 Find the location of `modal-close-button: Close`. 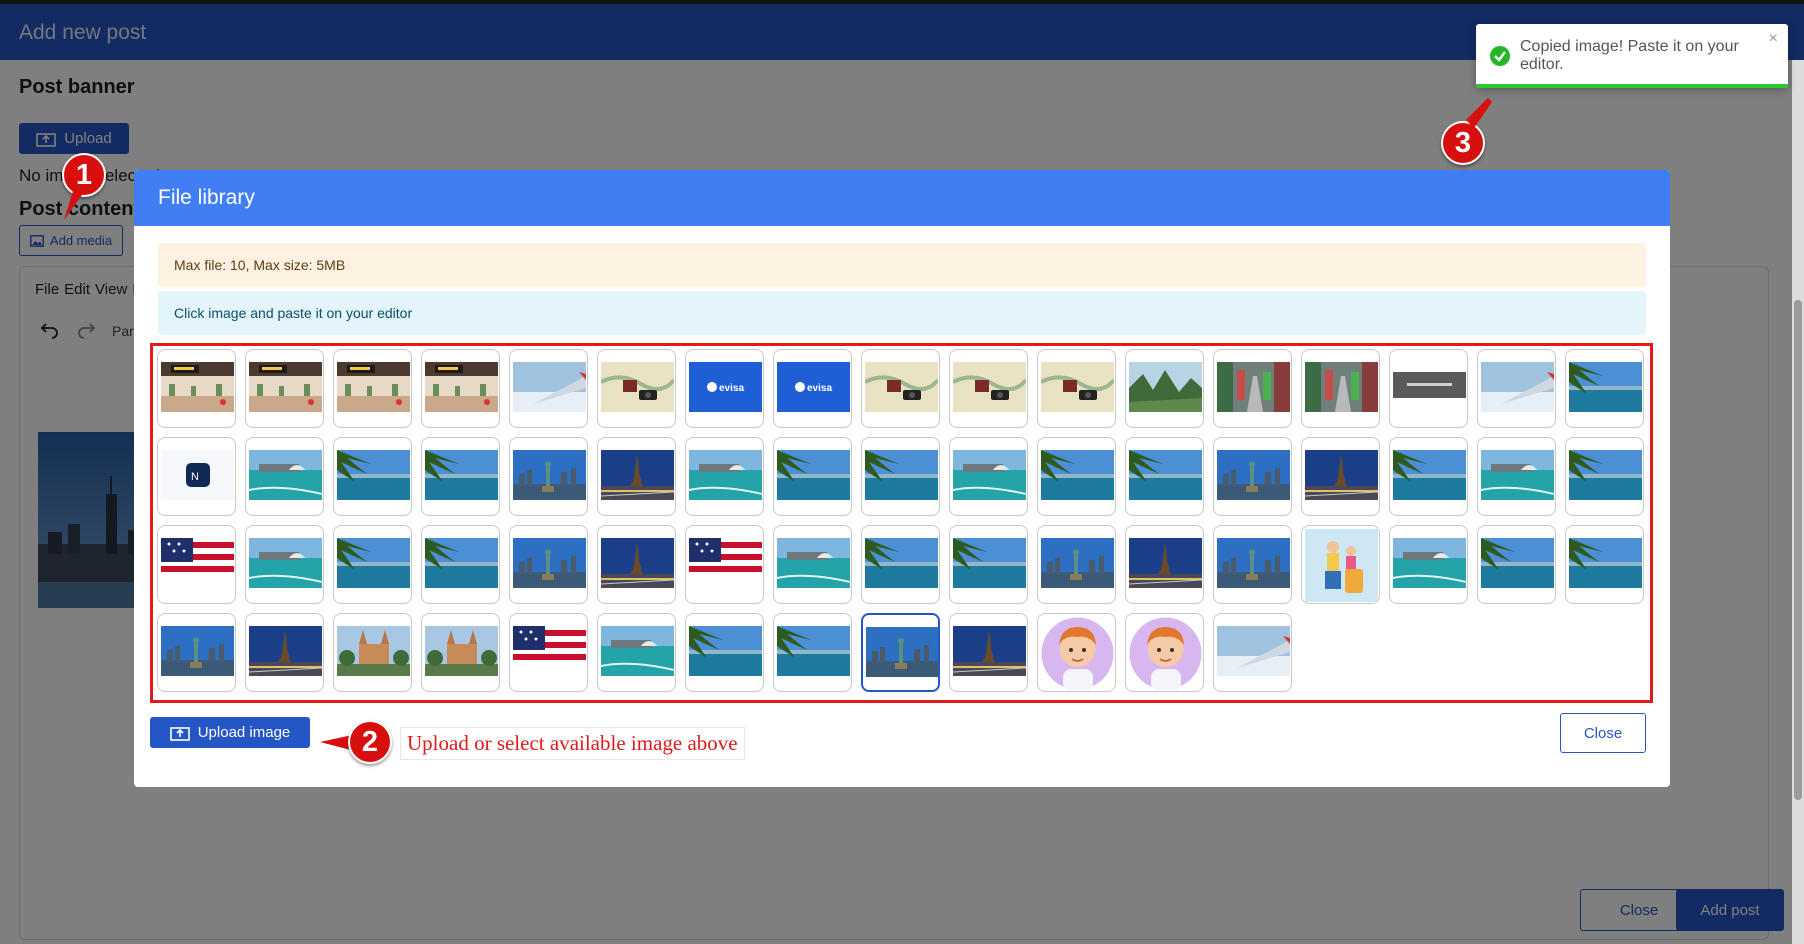

modal-close-button: Close is located at coordinates (1603, 733).